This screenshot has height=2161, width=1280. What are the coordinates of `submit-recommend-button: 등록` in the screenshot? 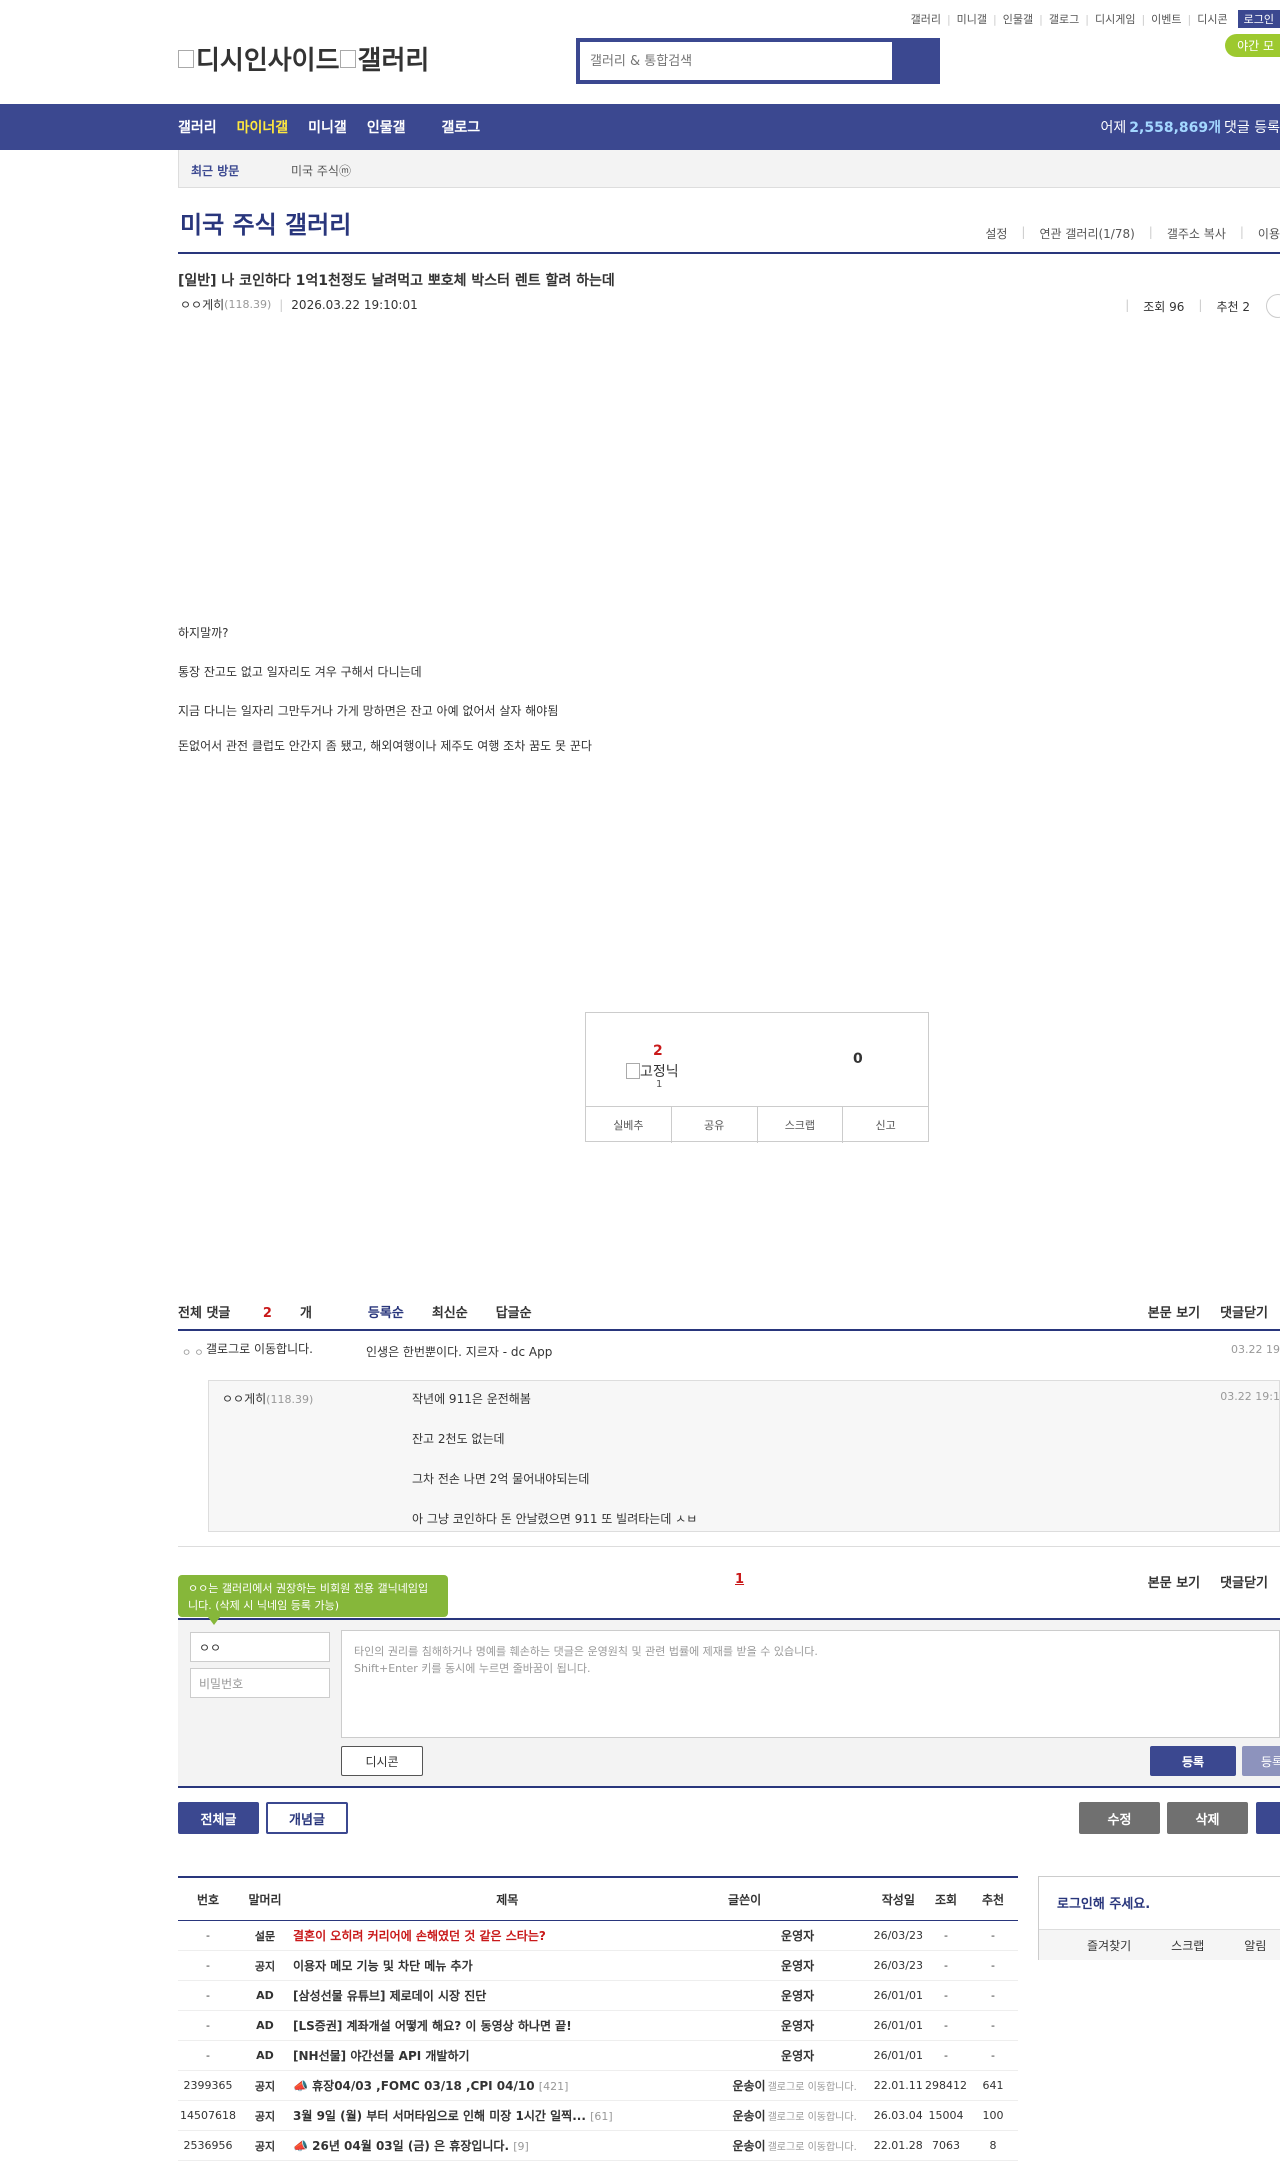 It's located at (1261, 1761).